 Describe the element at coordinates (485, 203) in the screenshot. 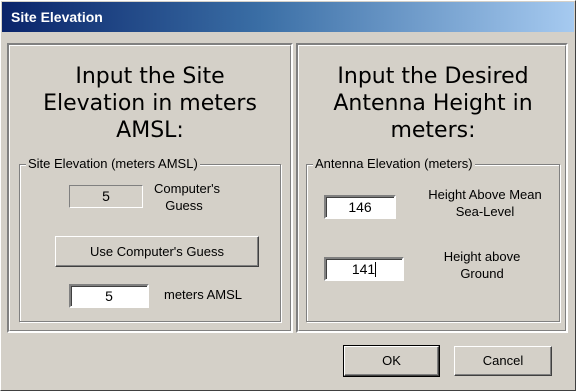

I see `height-msl-label: Height Above Mean Sea-Level` at that location.